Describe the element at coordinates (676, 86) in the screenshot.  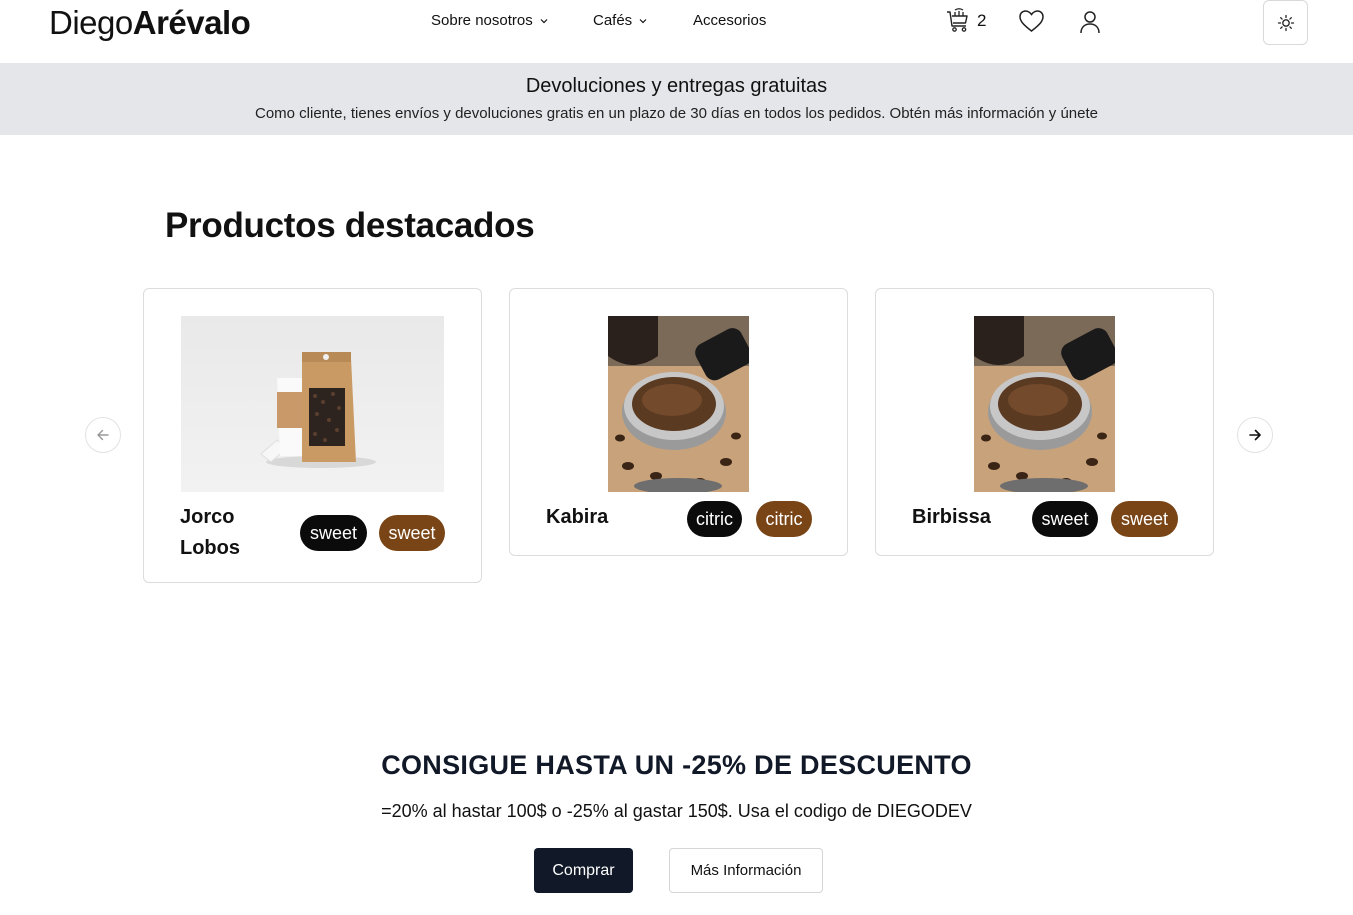
I see `announcement-title: Devoluciones y entregas gratuitas` at that location.